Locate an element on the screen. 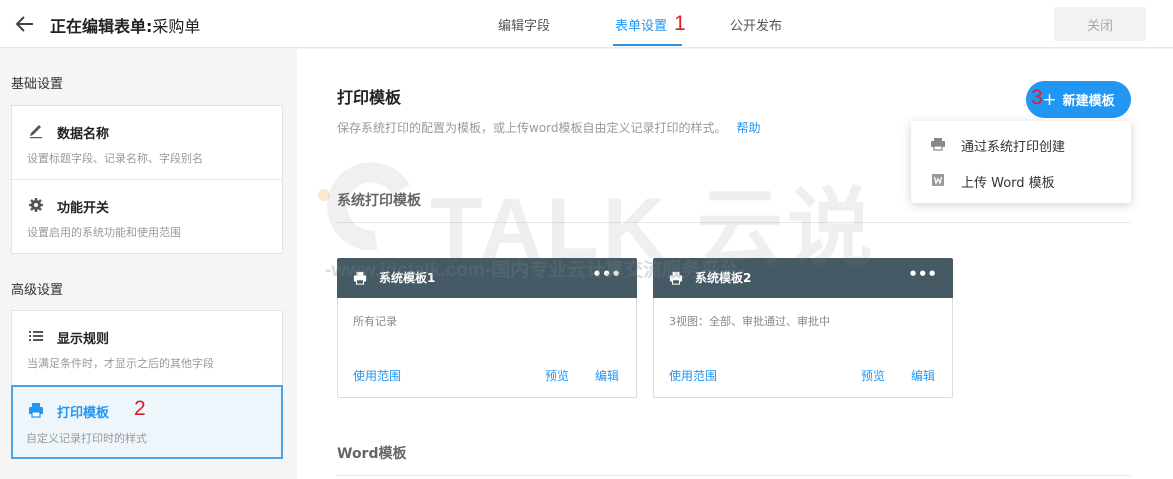 This screenshot has width=1173, height=479. new-template-label: 新建模板 is located at coordinates (1088, 101).